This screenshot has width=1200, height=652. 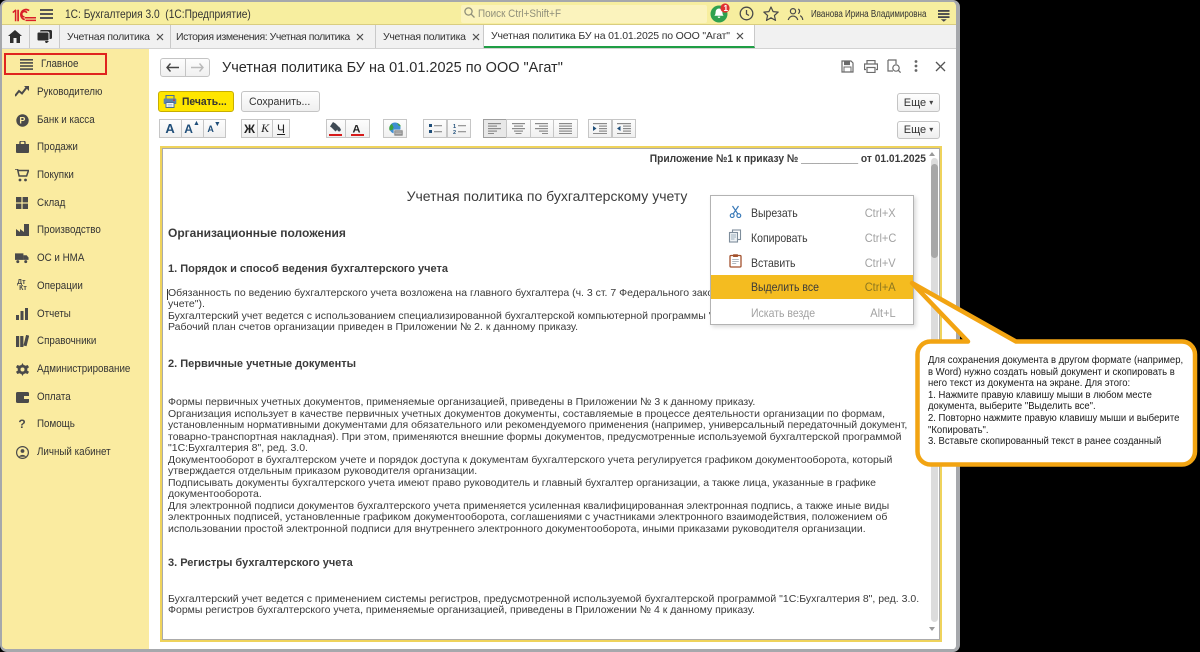 What do you see at coordinates (22, 120) in the screenshot?
I see `svg-text: P` at bounding box center [22, 120].